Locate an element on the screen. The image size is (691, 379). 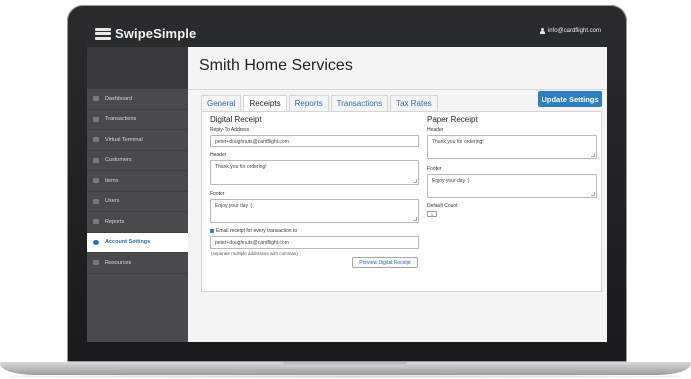
sidebar-item-label: Users is located at coordinates (112, 201).